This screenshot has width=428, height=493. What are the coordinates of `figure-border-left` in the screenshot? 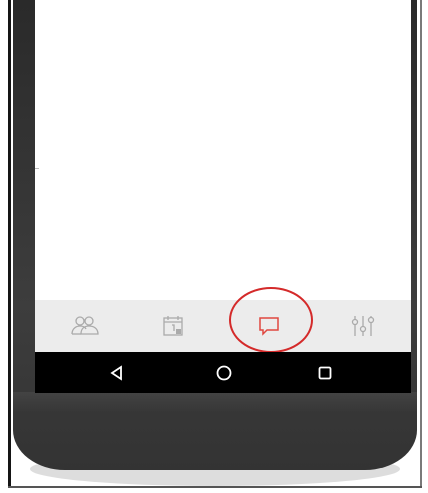 It's located at (9, 243).